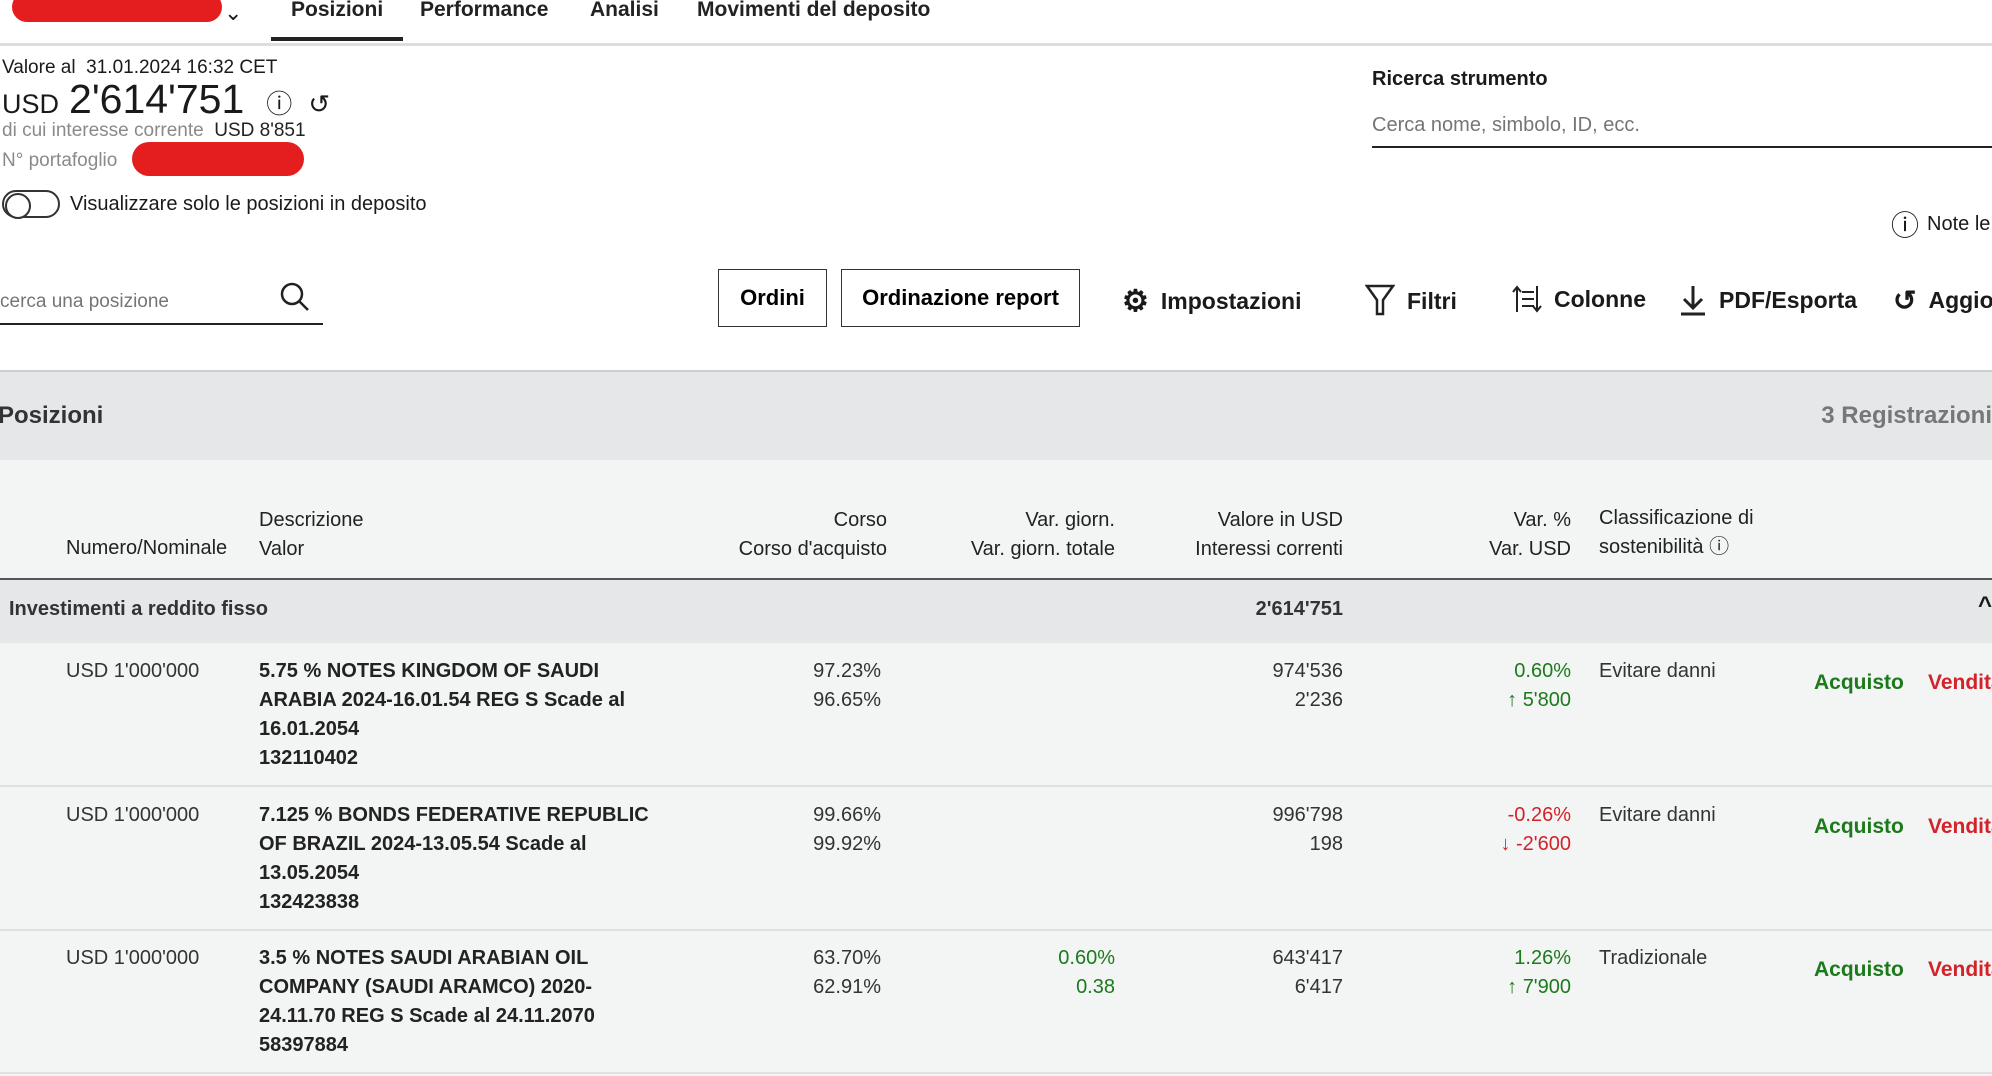 Image resolution: width=1992 pixels, height=1076 pixels. Describe the element at coordinates (1657, 671) in the screenshot. I see `sustainability: Evitare danni` at that location.